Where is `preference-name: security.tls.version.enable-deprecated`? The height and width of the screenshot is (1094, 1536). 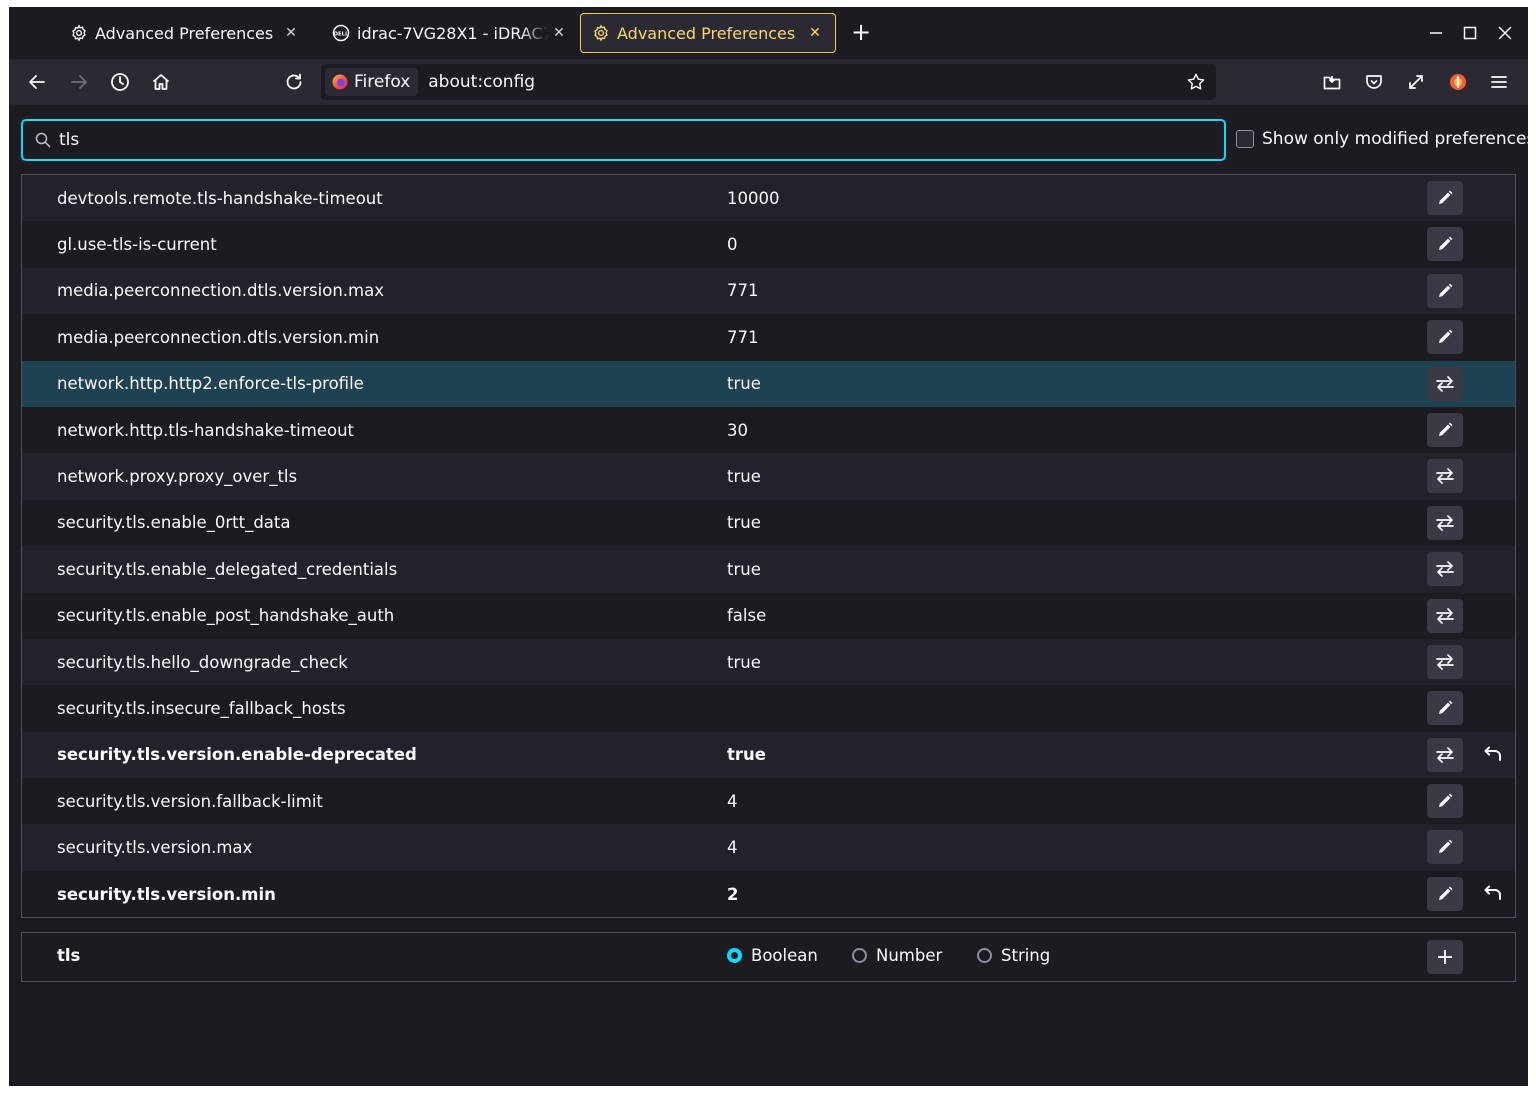 preference-name: security.tls.version.enable-deprecated is located at coordinates (237, 755).